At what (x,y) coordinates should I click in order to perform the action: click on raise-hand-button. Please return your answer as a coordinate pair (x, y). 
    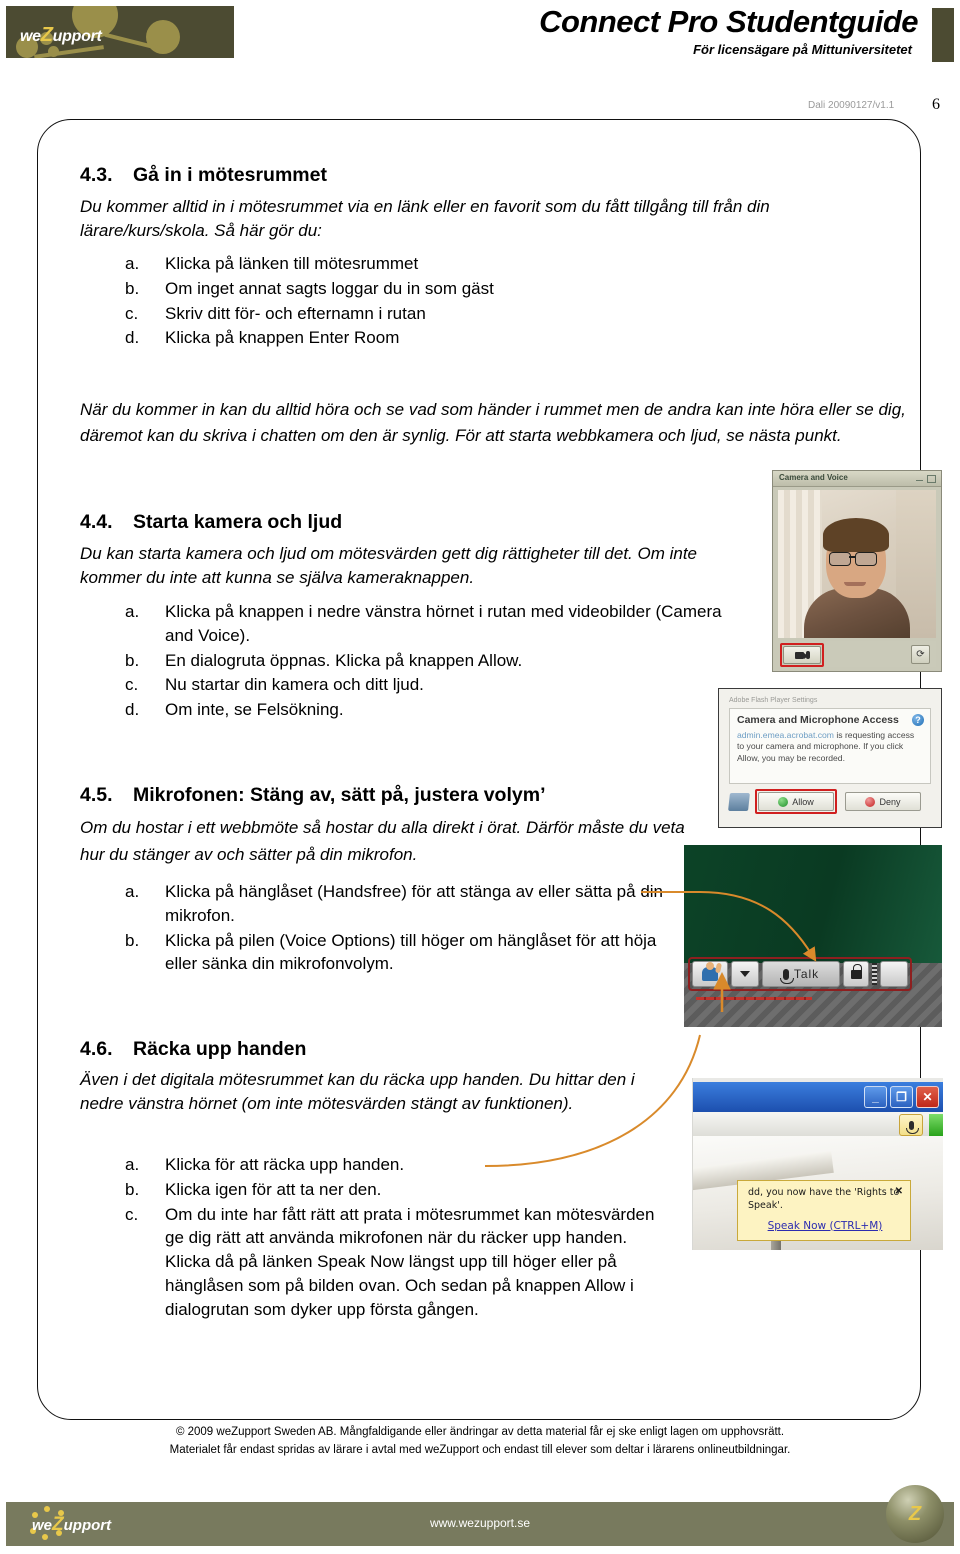
    Looking at the image, I should click on (710, 974).